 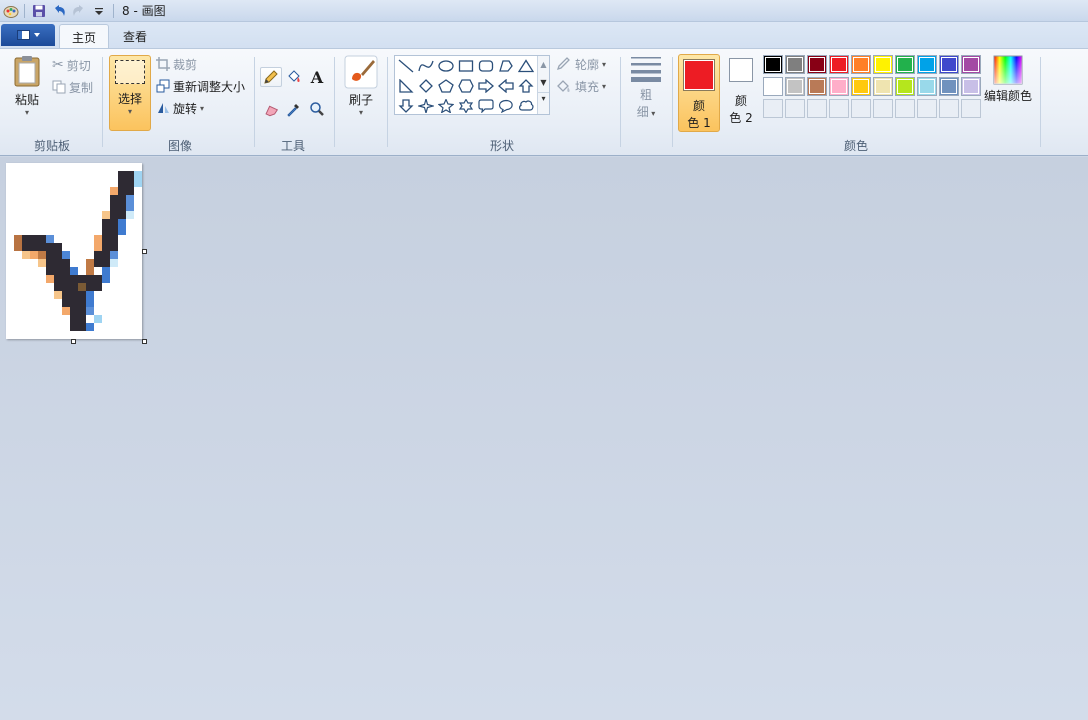 I want to click on shapes-gallery-scrollbar: ▲ ▼ ▾, so click(x=543, y=85).